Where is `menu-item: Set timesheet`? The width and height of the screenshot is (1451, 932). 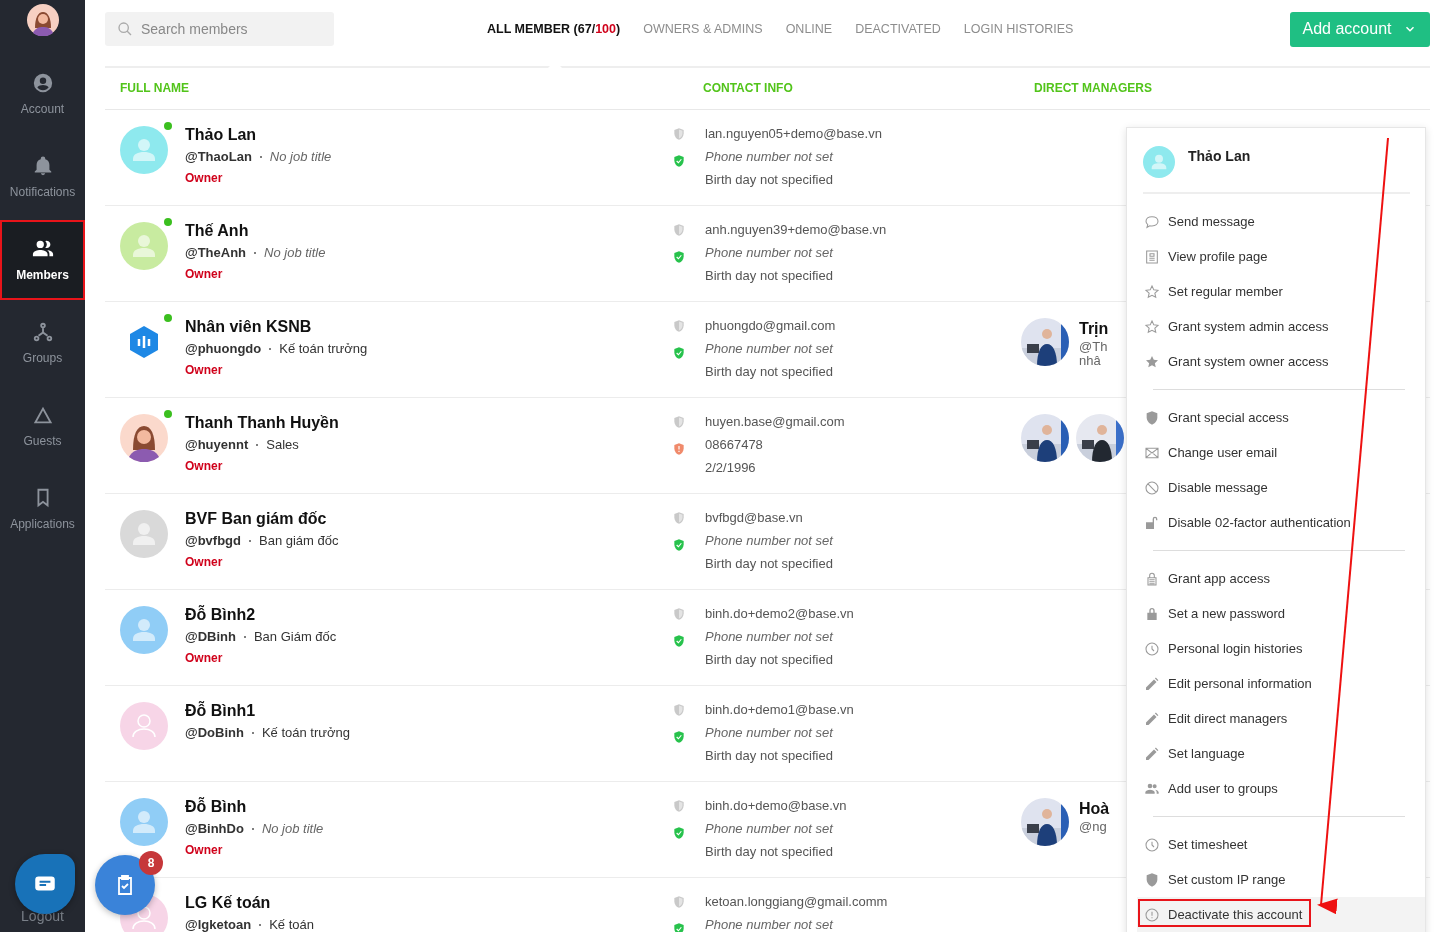 menu-item: Set timesheet is located at coordinates (1281, 844).